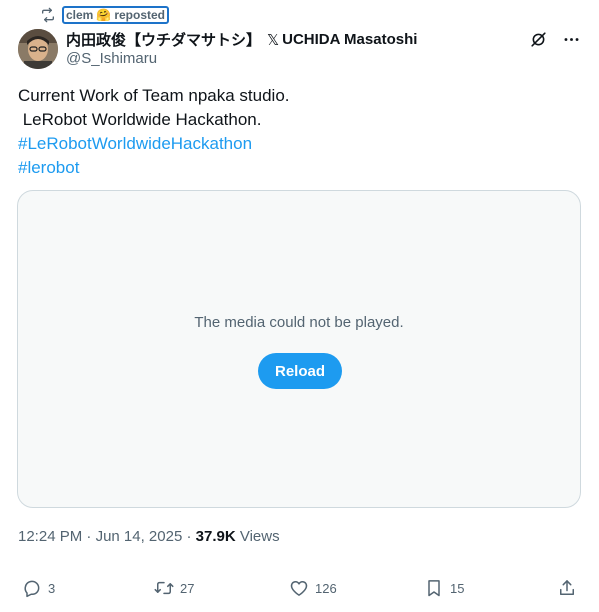 The width and height of the screenshot is (599, 612). I want to click on hugging-face-emoji: 🤗, so click(104, 15).